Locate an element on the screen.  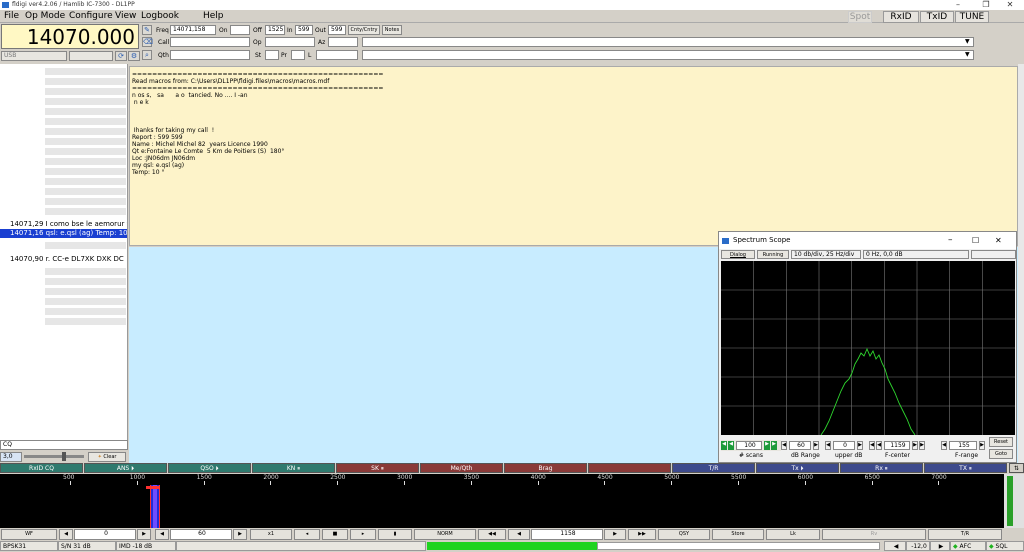
qth-field is located at coordinates (210, 55).